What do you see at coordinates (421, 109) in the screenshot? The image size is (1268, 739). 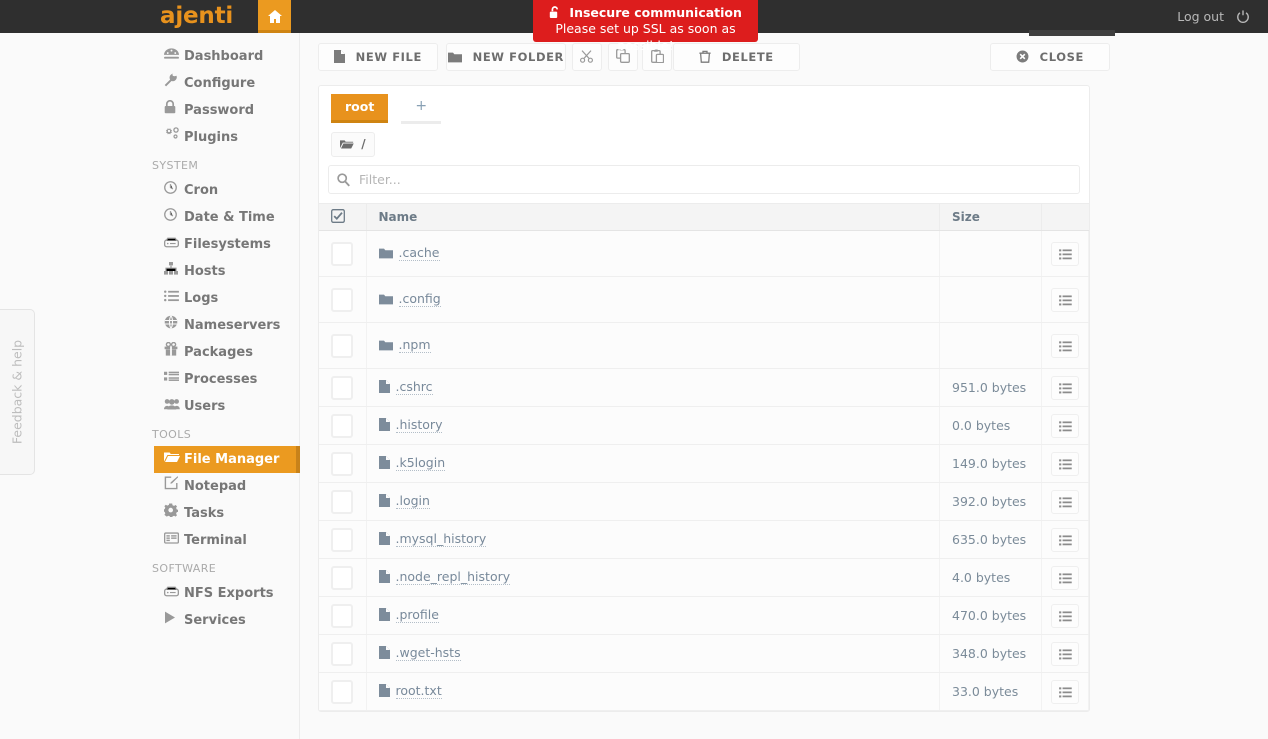 I see `add-tab-button: +` at bounding box center [421, 109].